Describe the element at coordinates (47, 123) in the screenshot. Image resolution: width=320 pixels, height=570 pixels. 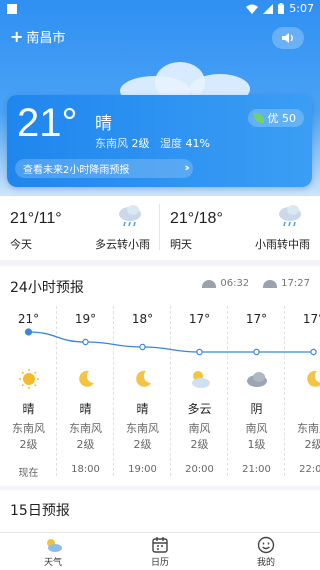
I see `current-temperature: 21°` at that location.